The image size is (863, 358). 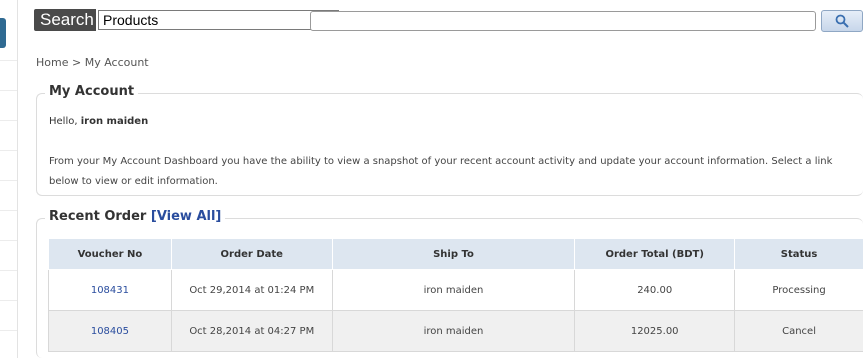 I want to click on search-input, so click(x=563, y=21).